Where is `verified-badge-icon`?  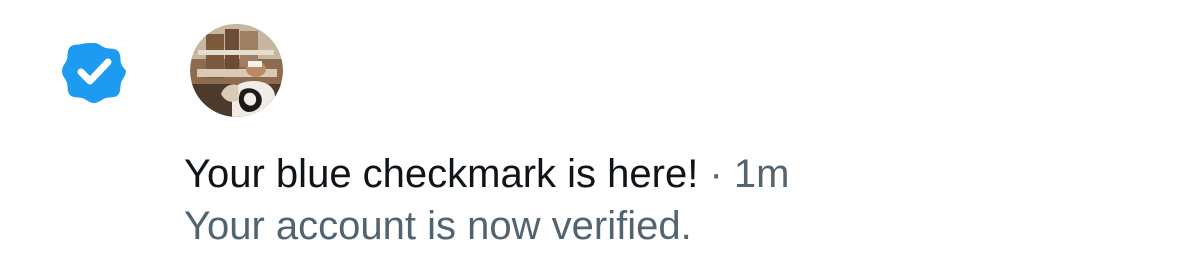 verified-badge-icon is located at coordinates (94, 71).